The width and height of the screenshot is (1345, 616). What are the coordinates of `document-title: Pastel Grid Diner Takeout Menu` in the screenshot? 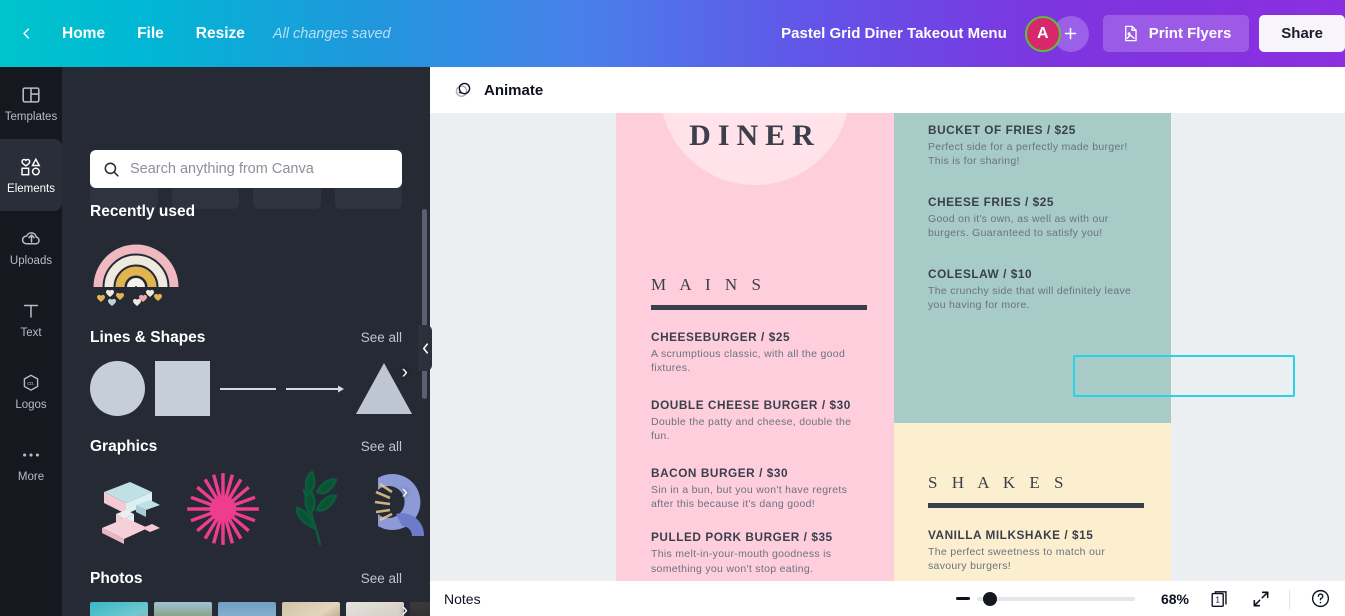 It's located at (894, 33).